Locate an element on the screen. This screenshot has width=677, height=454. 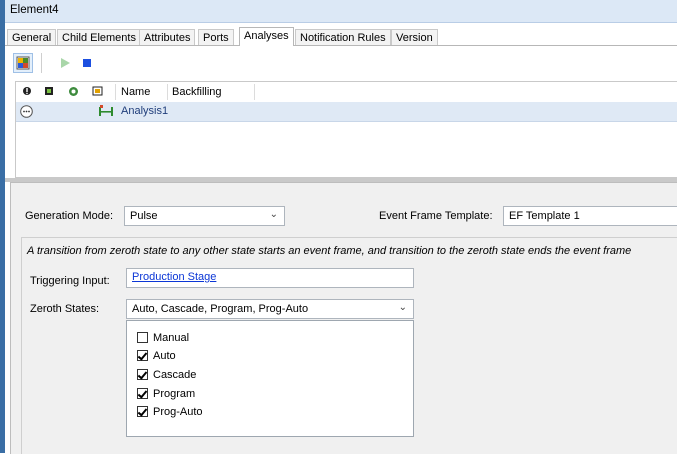
more-options-icon is located at coordinates (26, 113).